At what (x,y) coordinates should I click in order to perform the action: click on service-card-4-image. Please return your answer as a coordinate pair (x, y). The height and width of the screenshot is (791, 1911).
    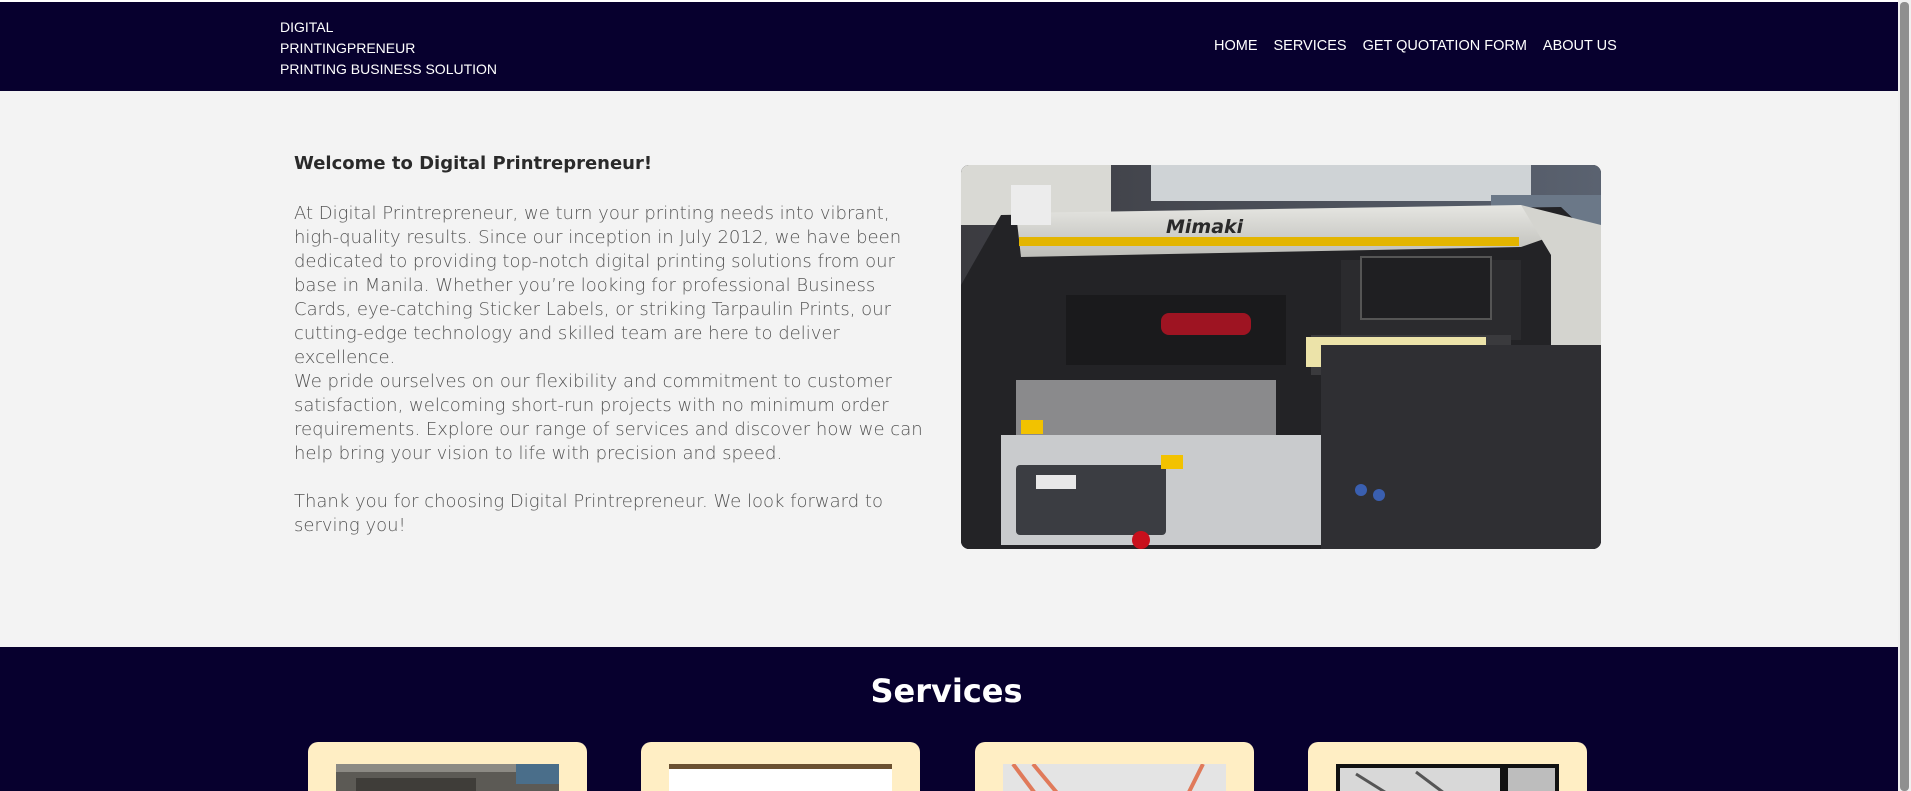
    Looking at the image, I should click on (1447, 777).